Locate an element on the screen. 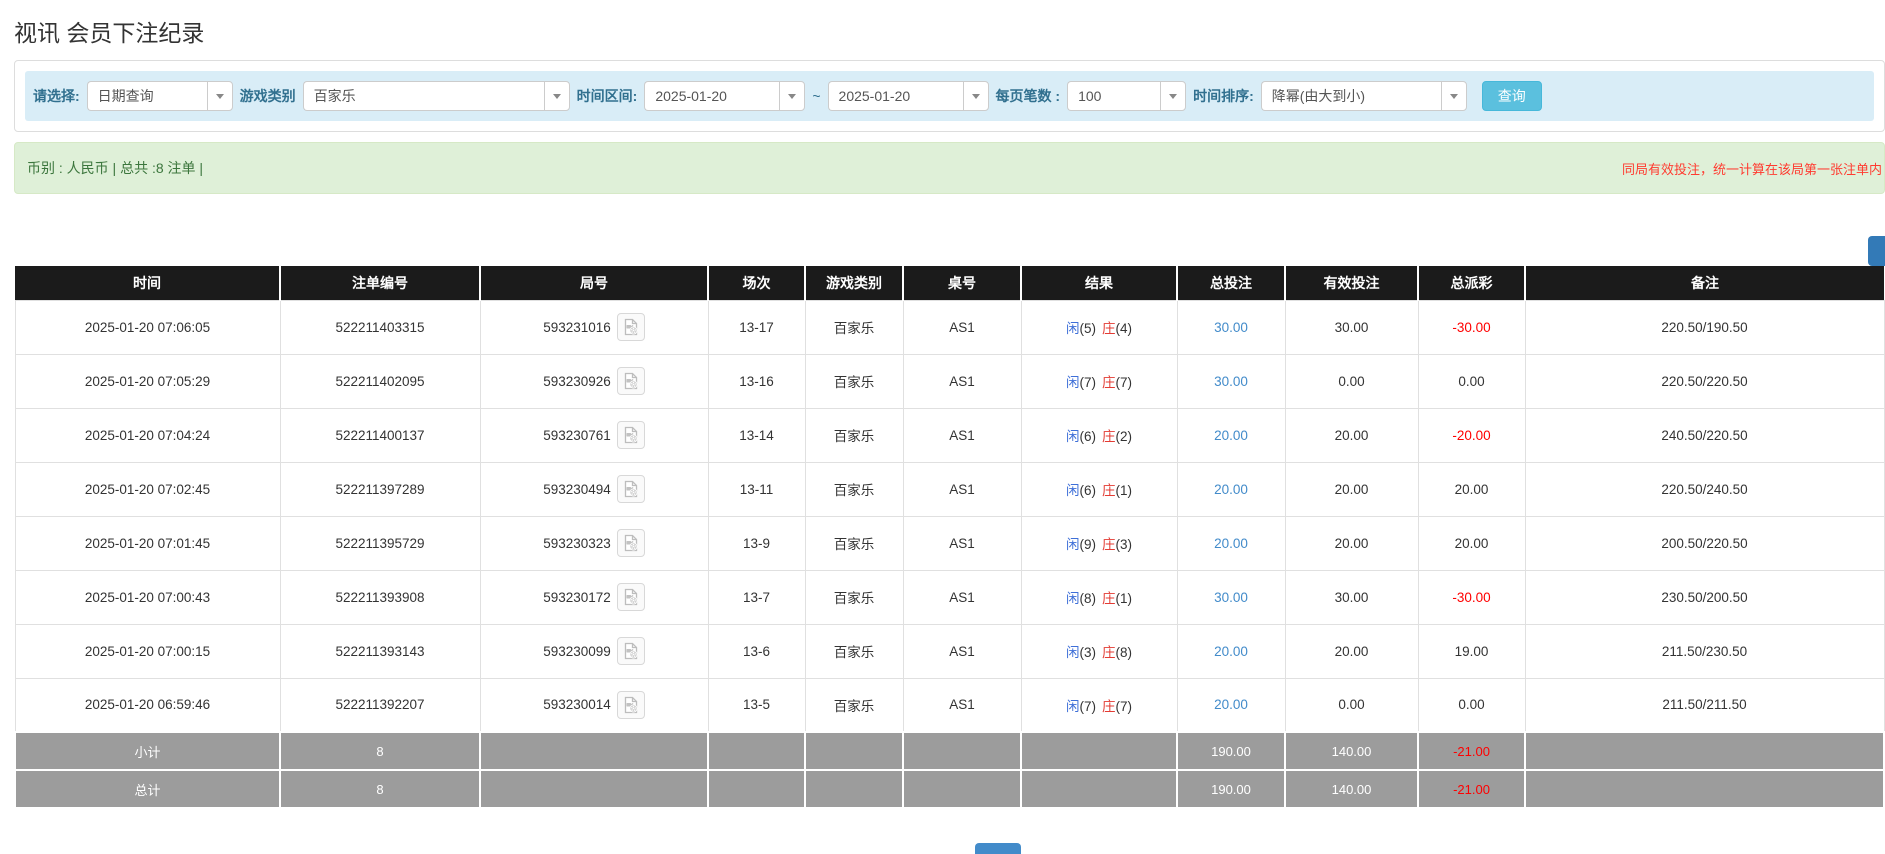 The width and height of the screenshot is (1885, 854). date-from-input is located at coordinates (712, 96).